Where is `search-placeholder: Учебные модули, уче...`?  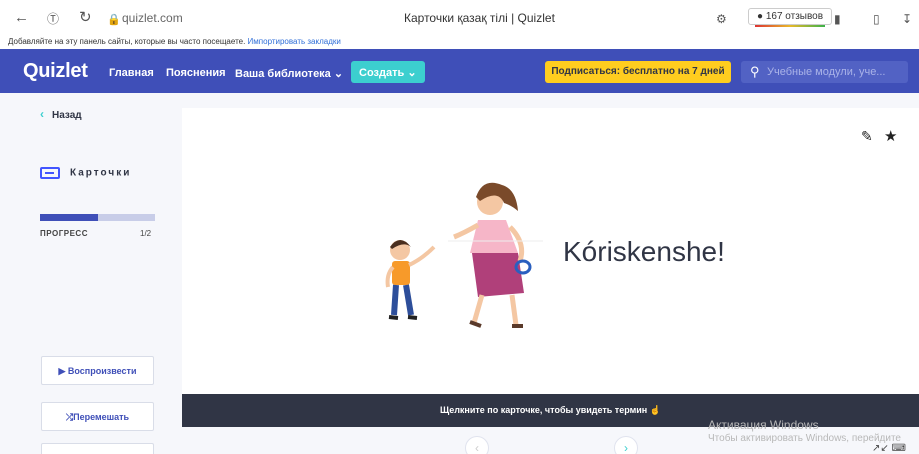
search-placeholder: Учебные модули, уче... is located at coordinates (826, 72).